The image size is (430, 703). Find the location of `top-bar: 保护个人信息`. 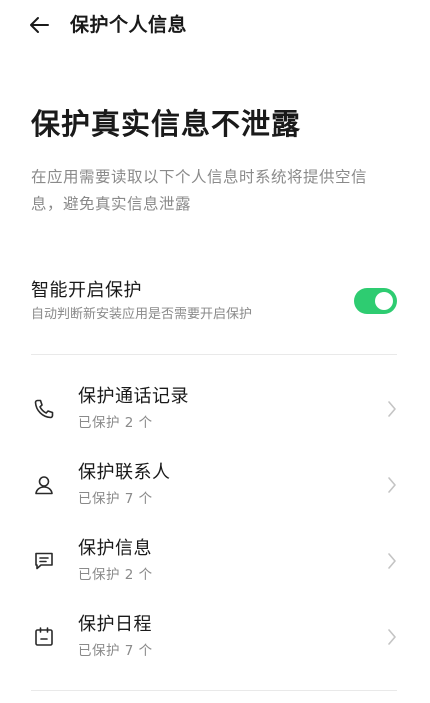

top-bar: 保护个人信息 is located at coordinates (215, 25).